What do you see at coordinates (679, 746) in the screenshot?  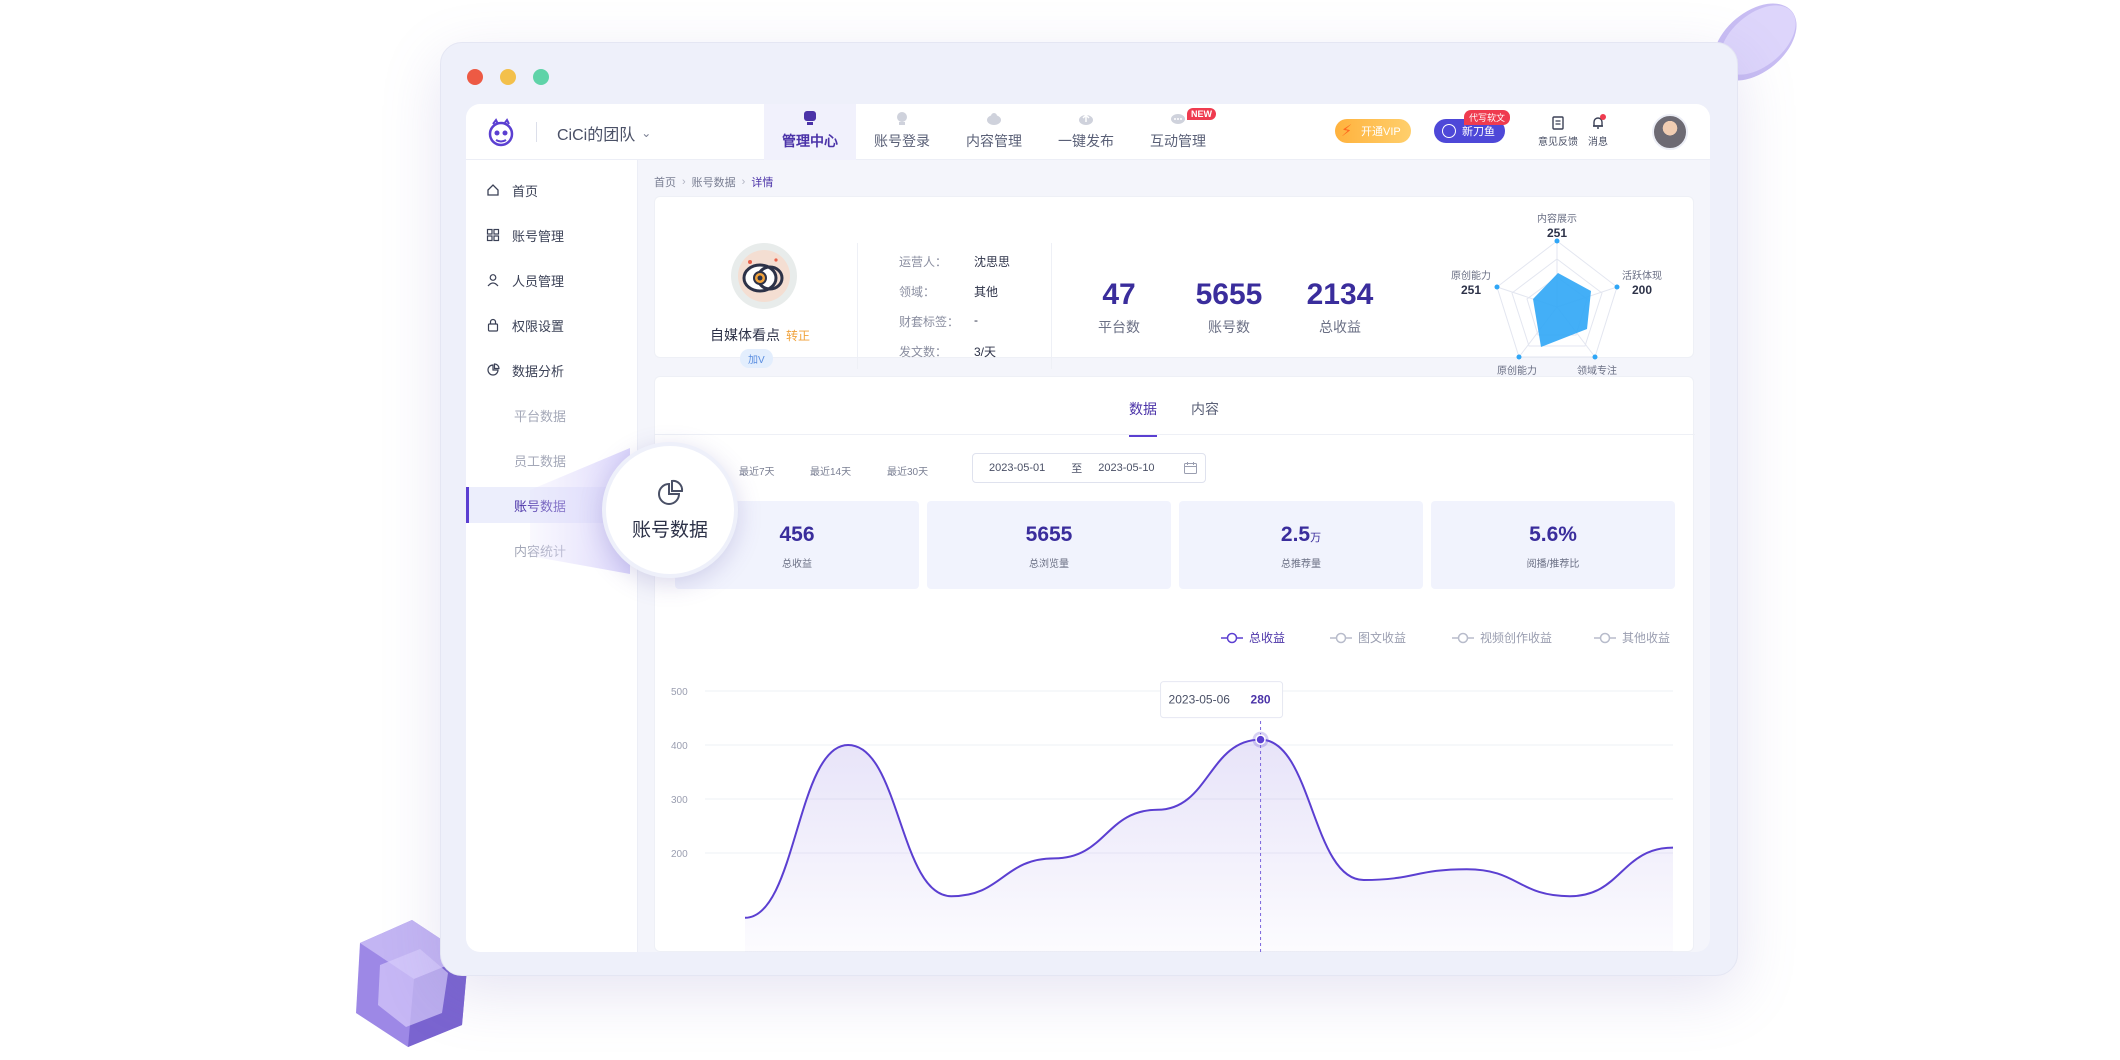 I see `y-tick-label: 400` at bounding box center [679, 746].